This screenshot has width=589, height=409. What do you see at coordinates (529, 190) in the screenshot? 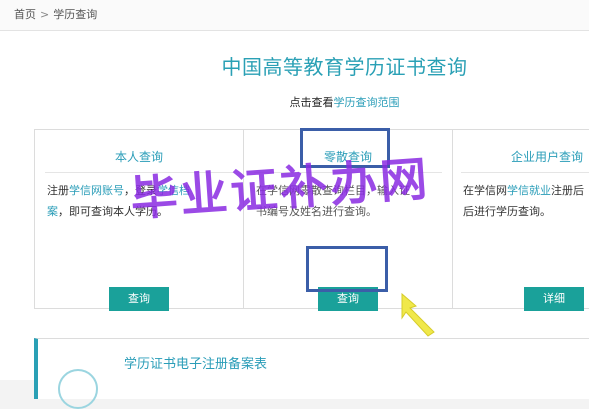
I see `xuexin-jobs-link: 学信就业` at bounding box center [529, 190].